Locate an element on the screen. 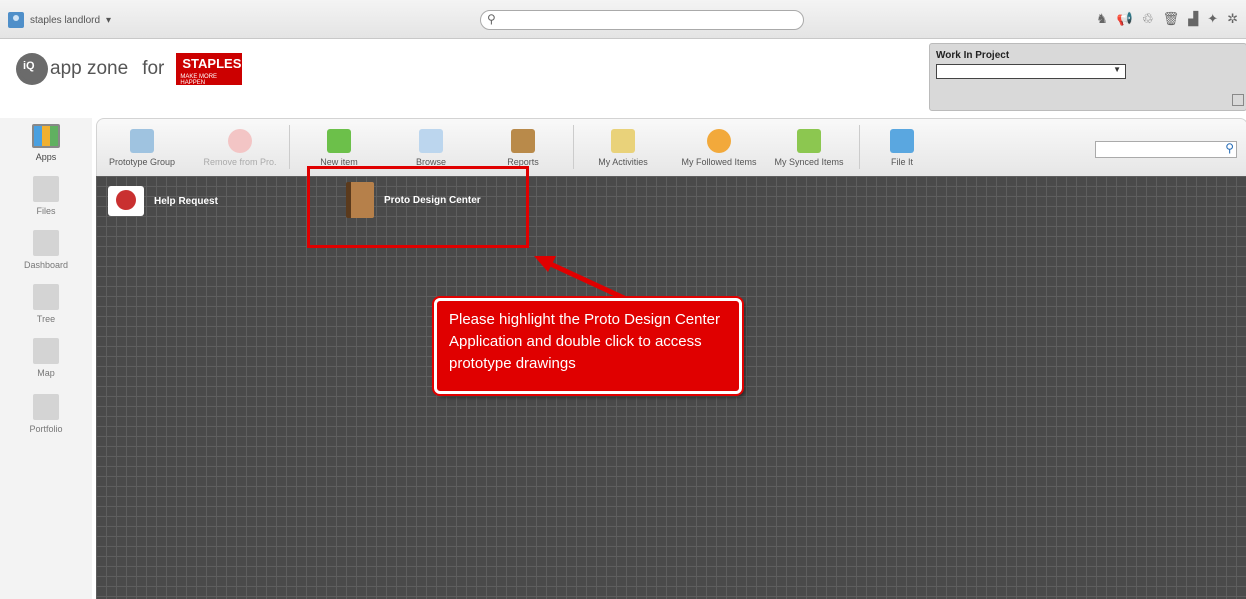  nav-item-map: Map is located at coordinates (46, 358).